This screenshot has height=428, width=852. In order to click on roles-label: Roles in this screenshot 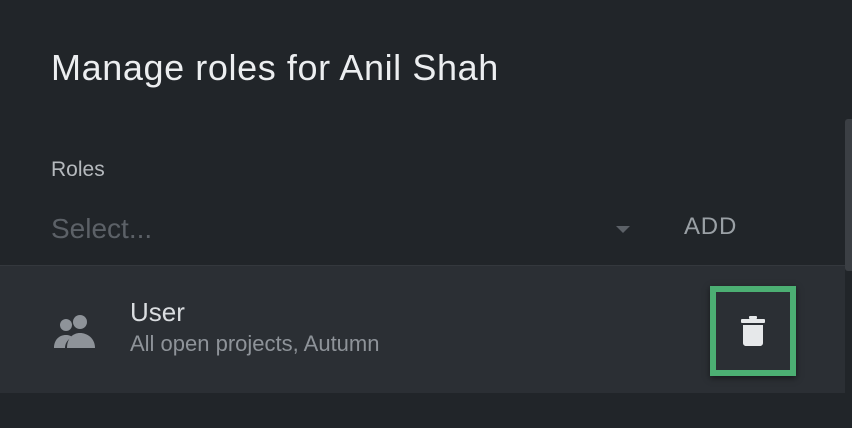, I will do `click(78, 169)`.